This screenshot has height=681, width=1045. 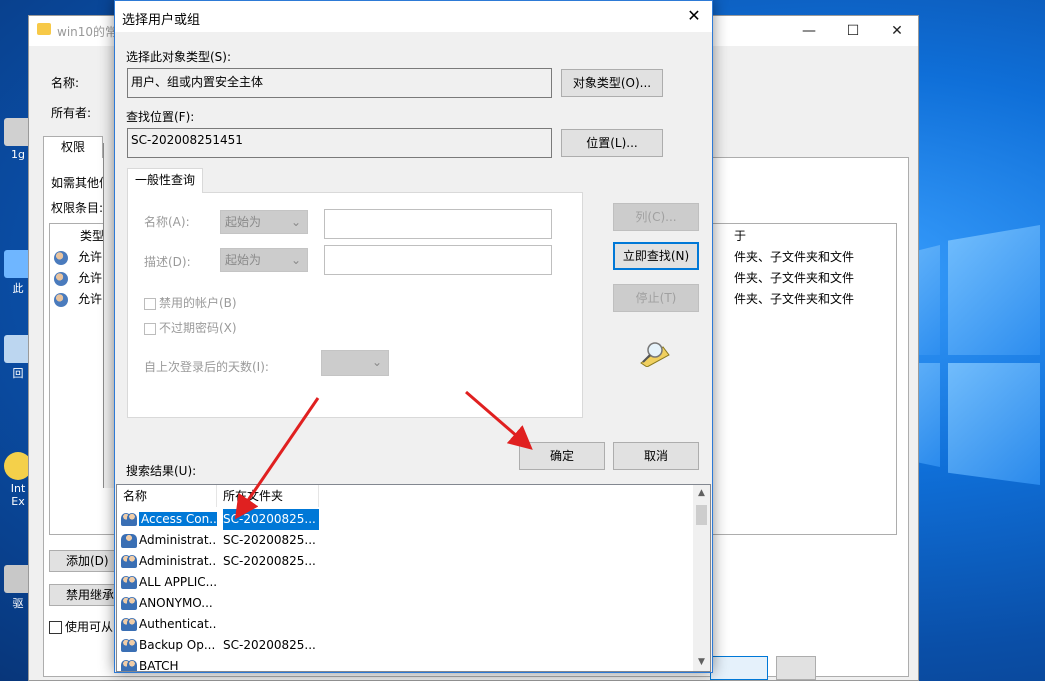 What do you see at coordinates (656, 456) in the screenshot?
I see `cancel-button: 取消` at bounding box center [656, 456].